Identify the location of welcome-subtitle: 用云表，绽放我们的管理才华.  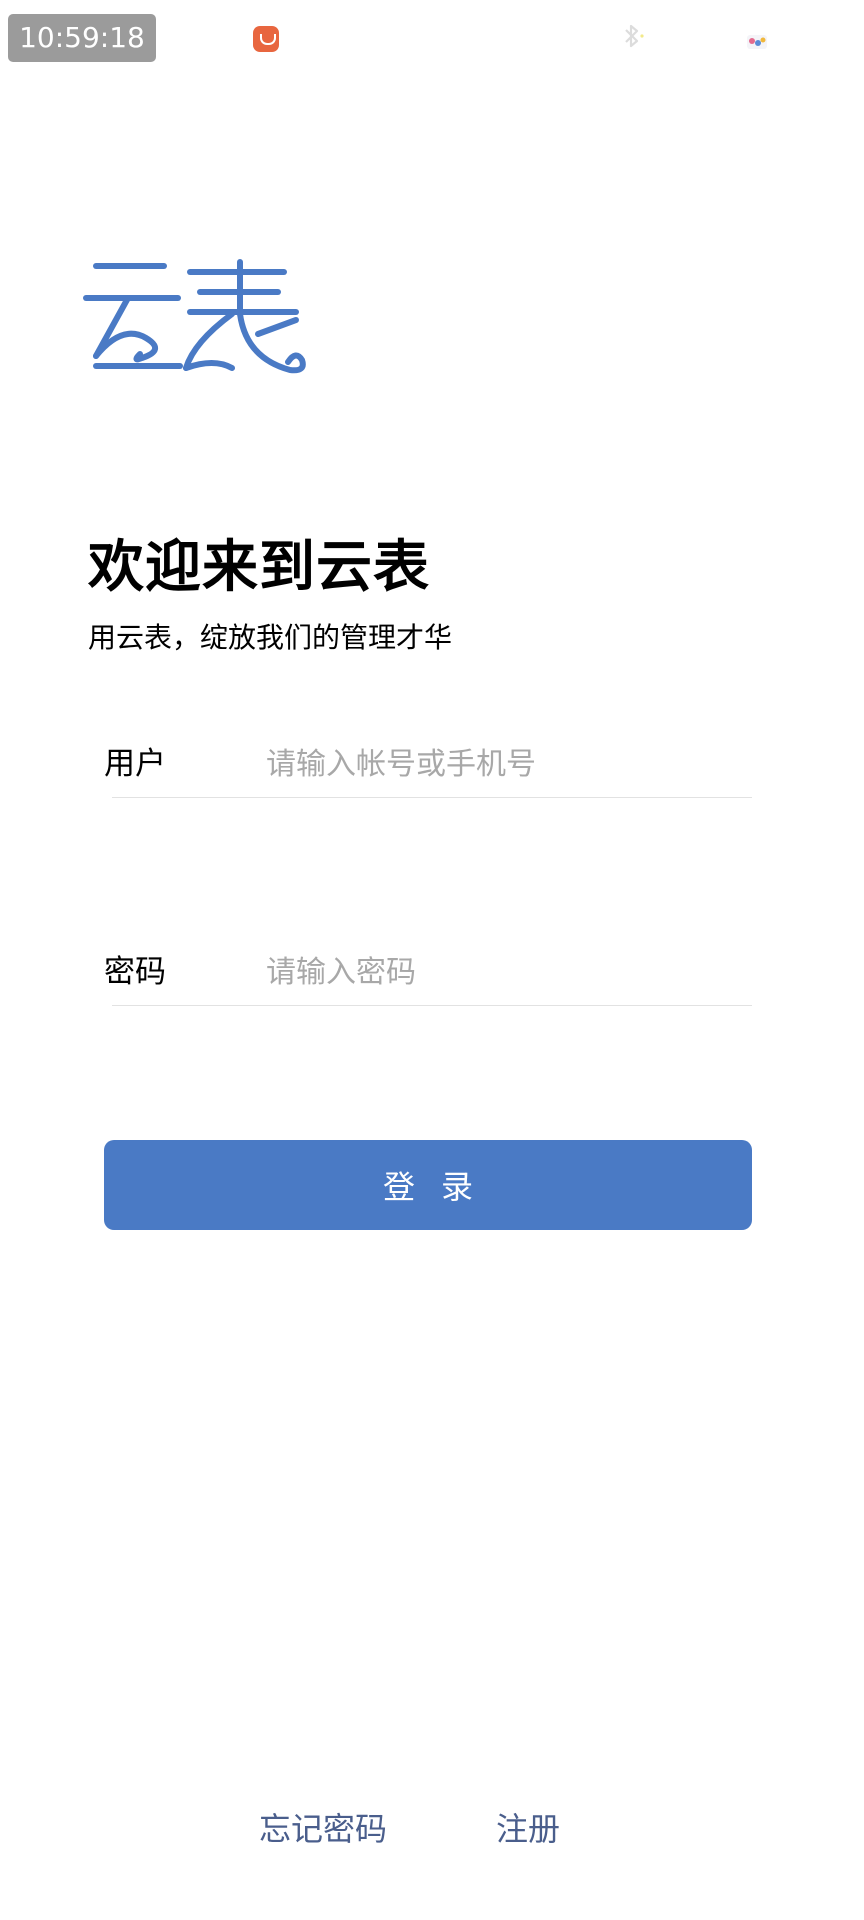
(270, 637).